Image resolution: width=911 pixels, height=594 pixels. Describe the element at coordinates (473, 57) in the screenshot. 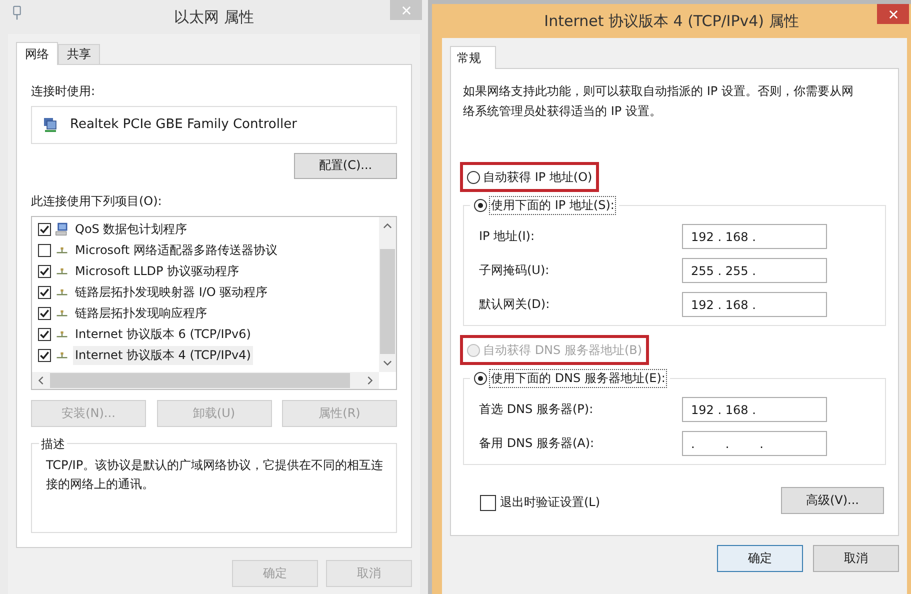

I see `tab: 常规` at that location.